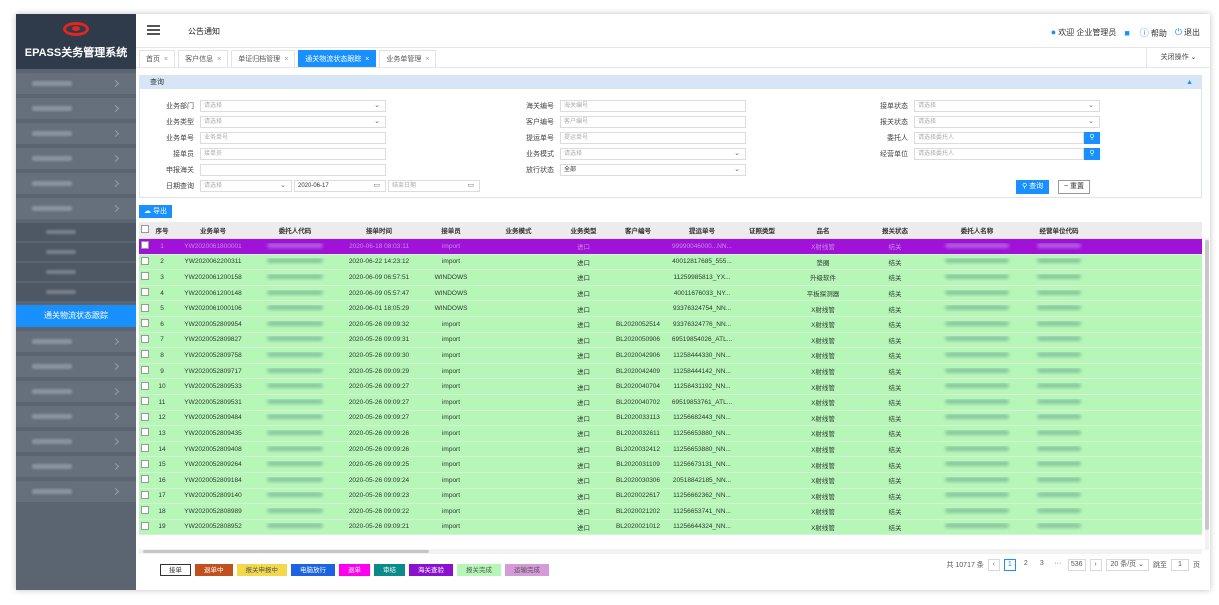 Image resolution: width=1219 pixels, height=605 pixels. I want to click on sidebar-item-logistics-tracking: 通关物流状态跟踪, so click(76, 316).